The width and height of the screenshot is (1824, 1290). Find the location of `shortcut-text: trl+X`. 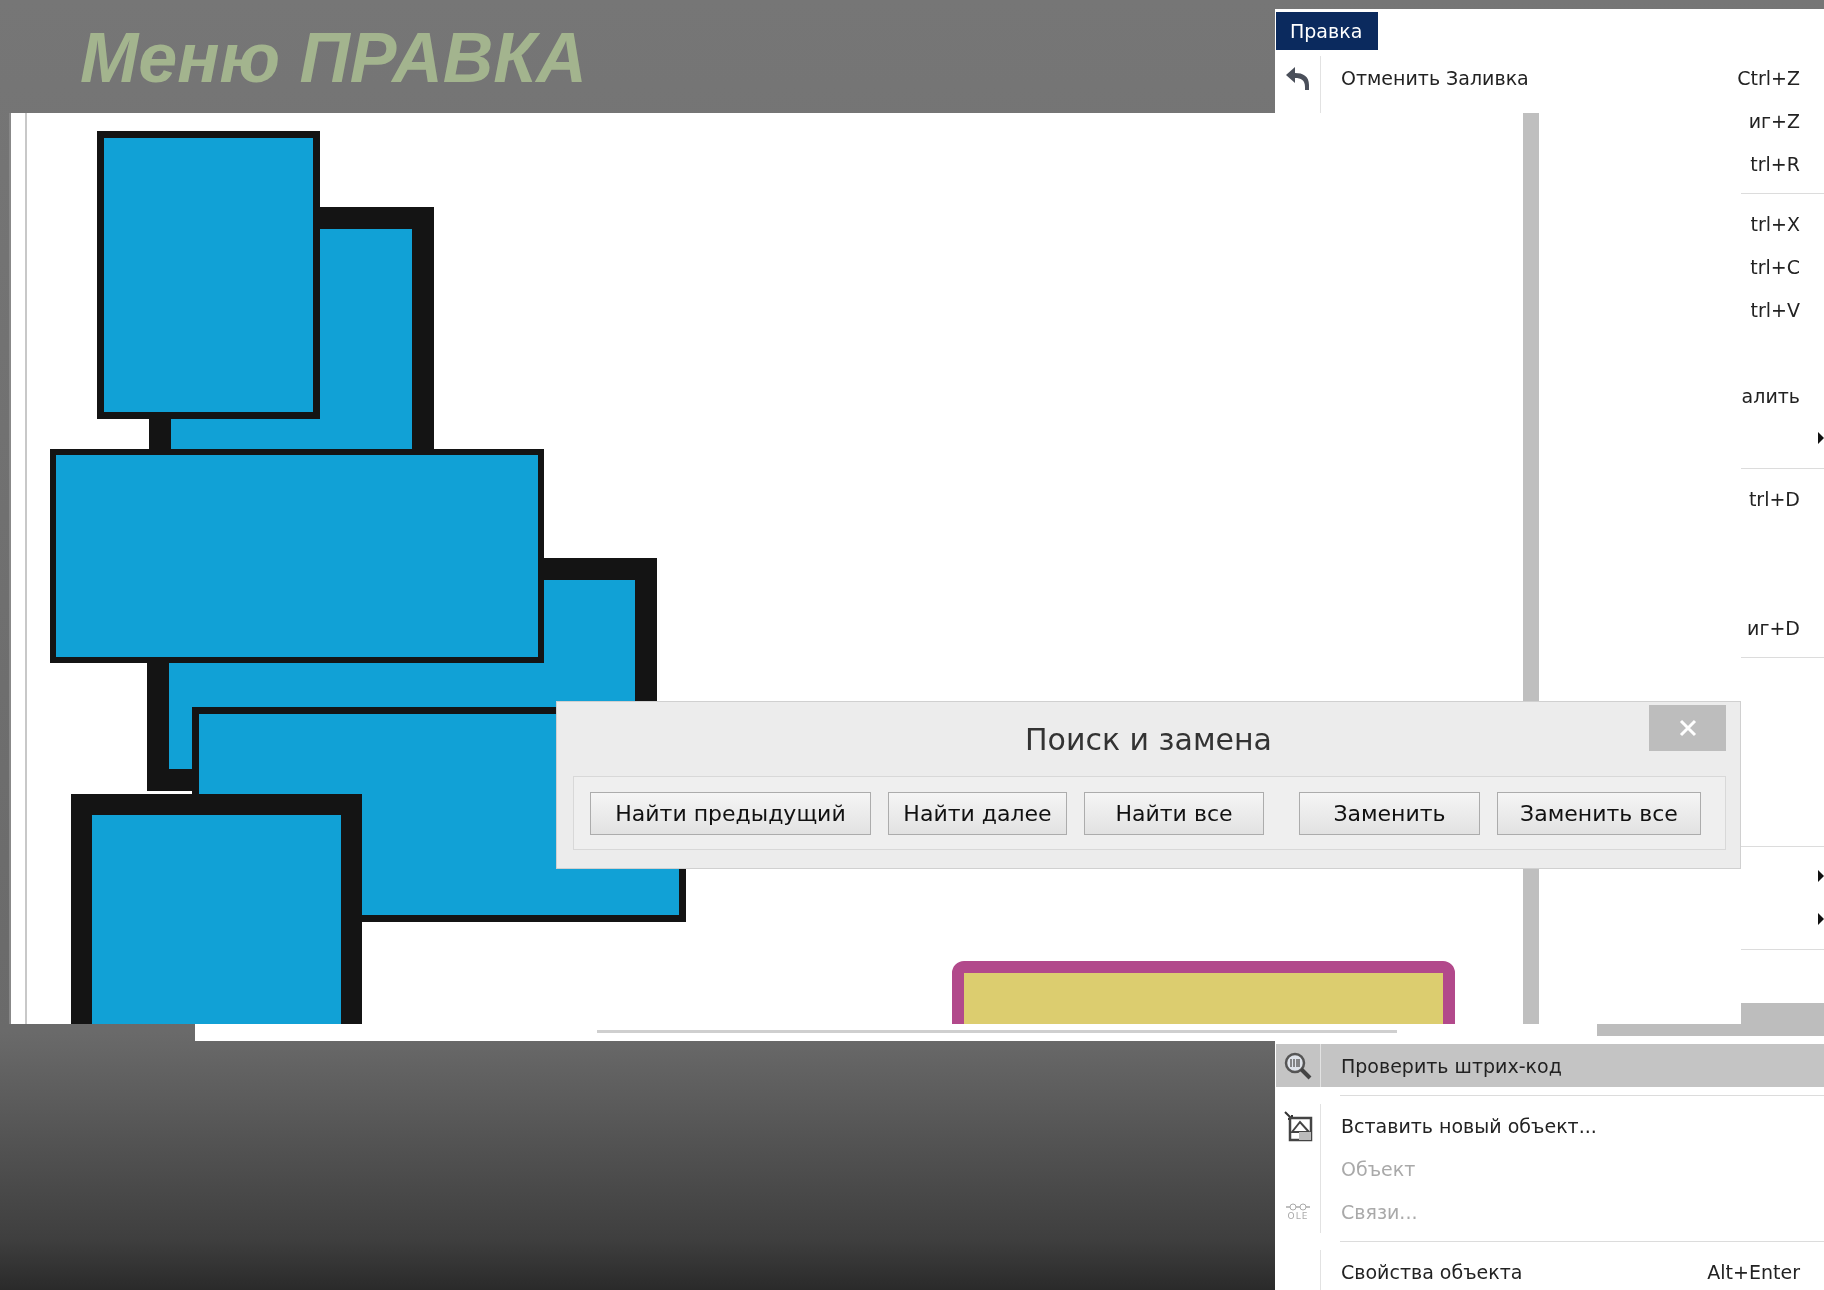

shortcut-text: trl+X is located at coordinates (1775, 223).